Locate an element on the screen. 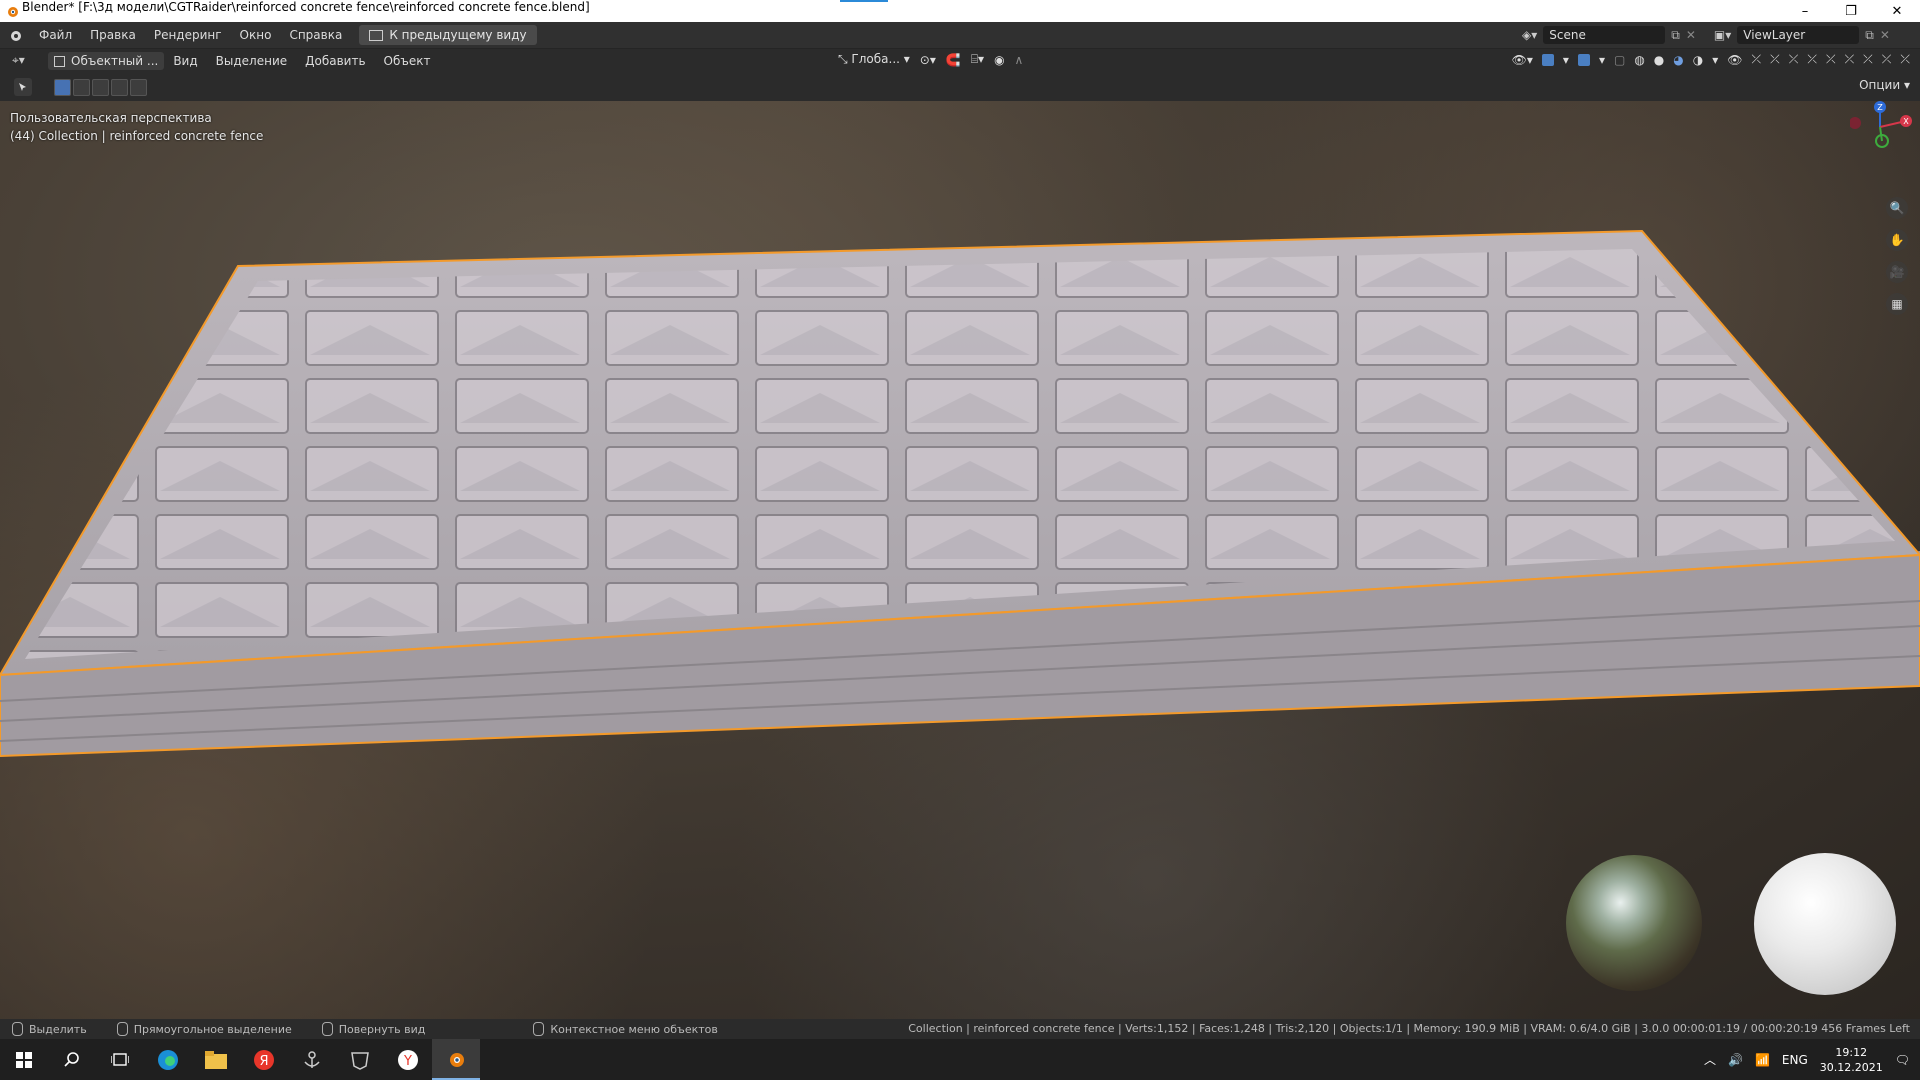 The width and height of the screenshot is (1920, 1080). select-mode-extend-icon is located at coordinates (81, 87).